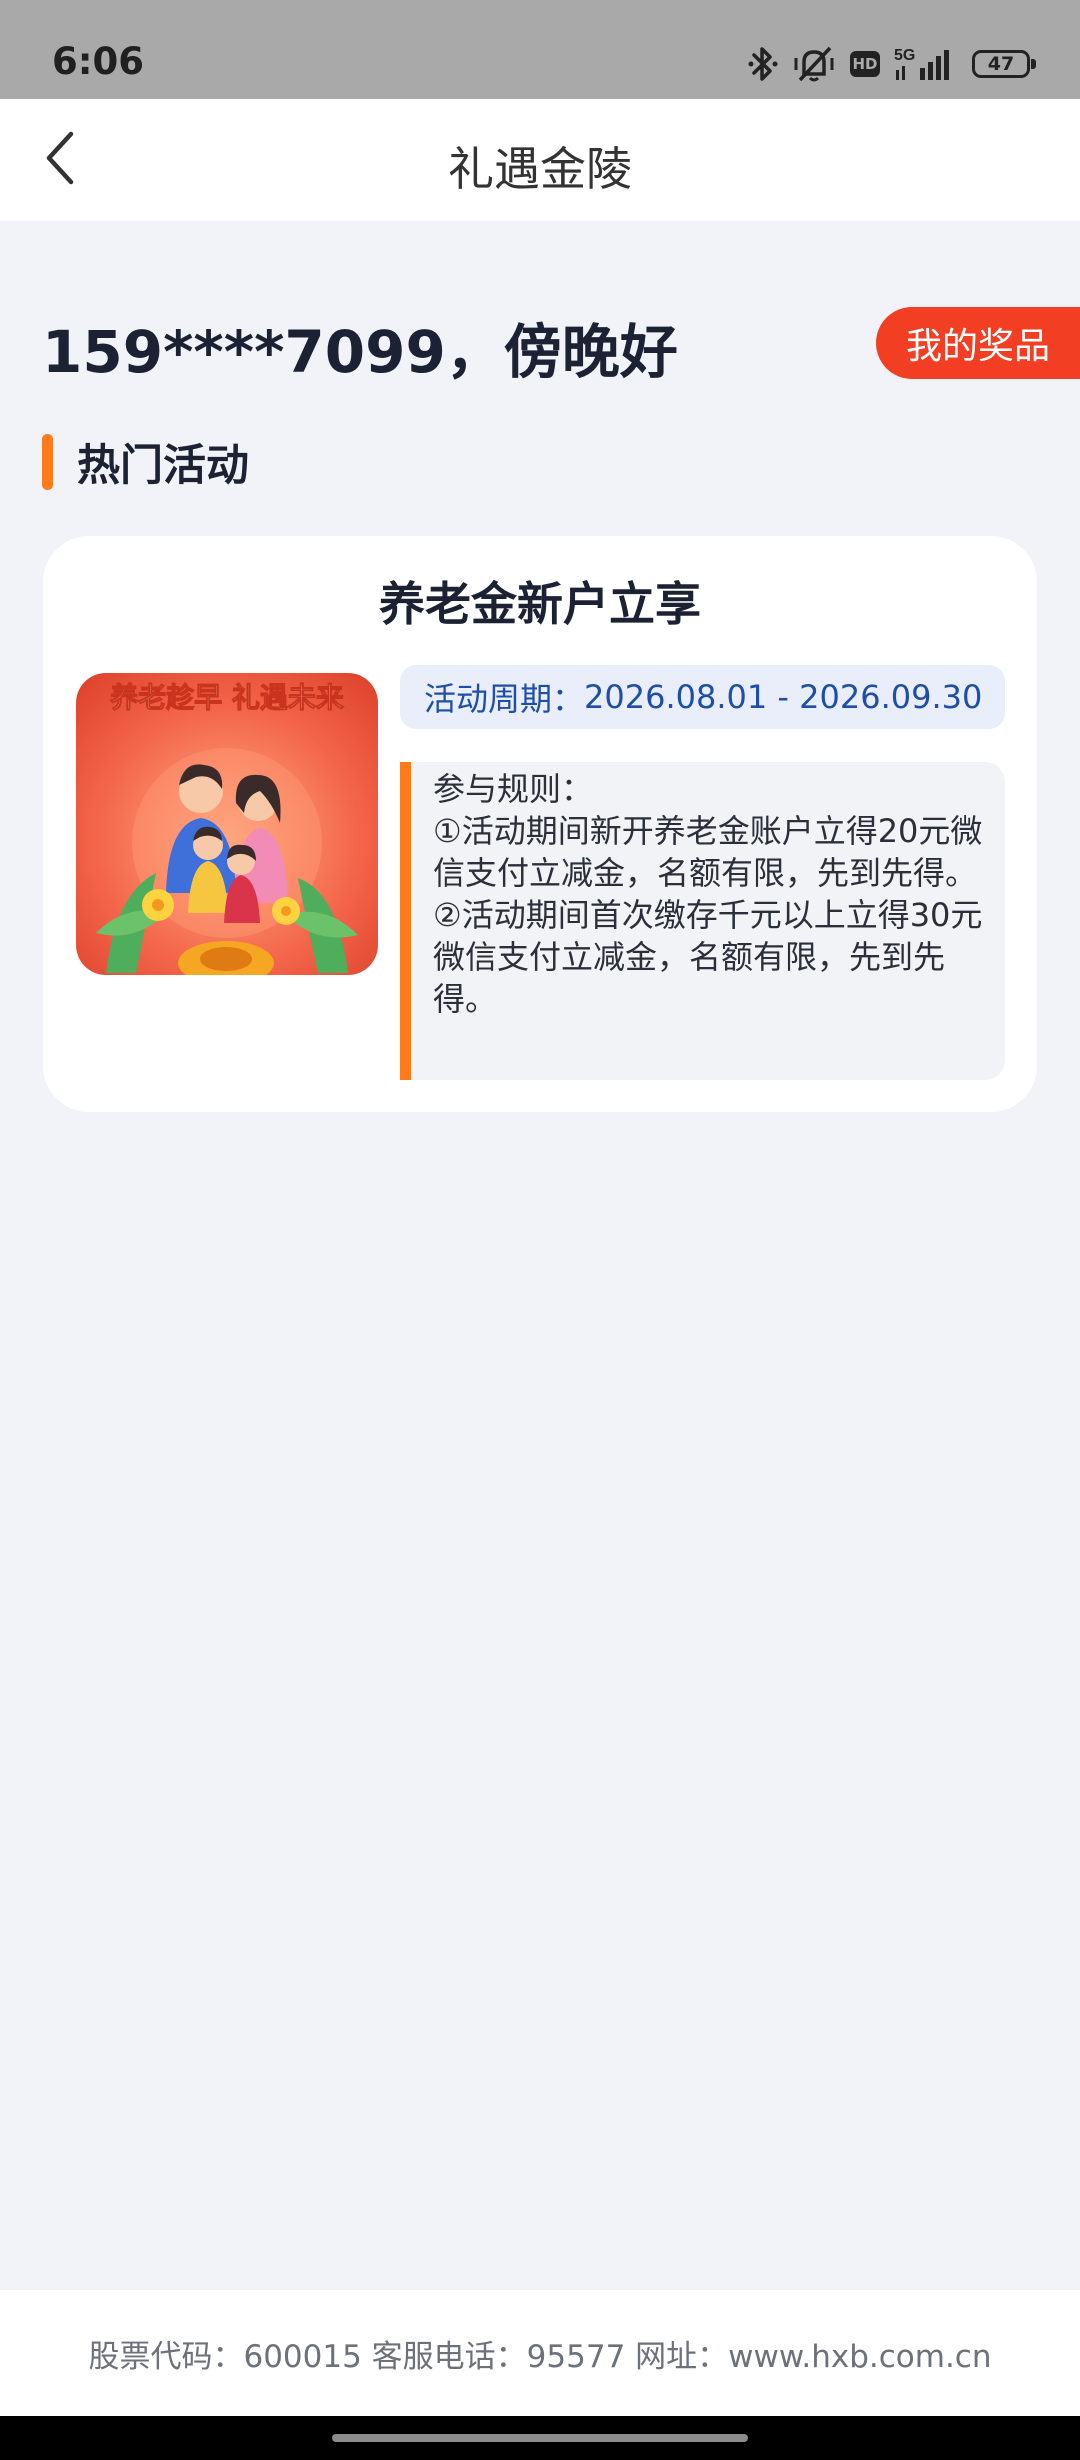 This screenshot has width=1080, height=2460. I want to click on activity-period: 活动周期： 2026.08.01 - 2026.09.30, so click(702, 697).